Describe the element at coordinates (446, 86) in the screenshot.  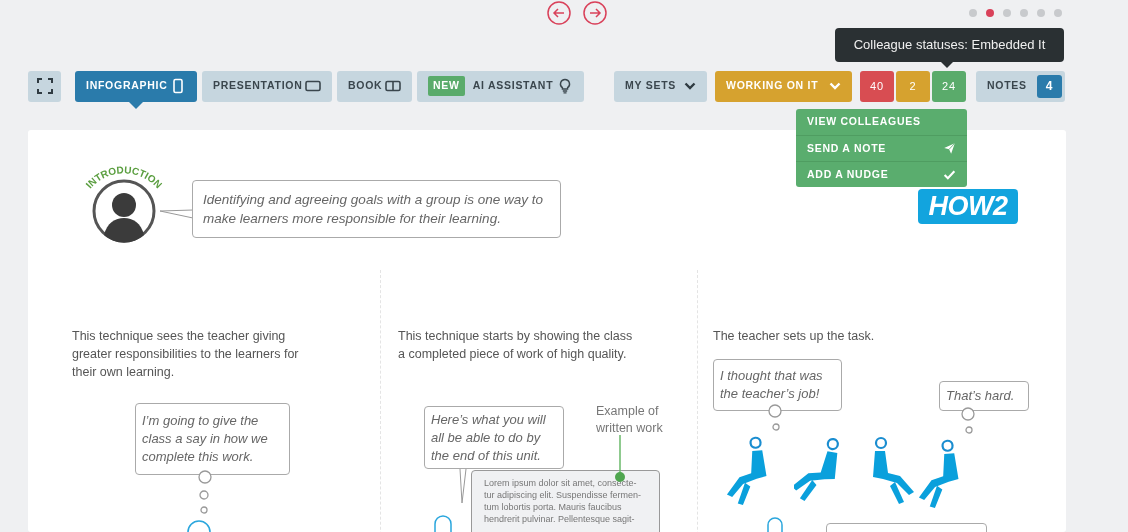
I see `new-badge: NEW` at that location.